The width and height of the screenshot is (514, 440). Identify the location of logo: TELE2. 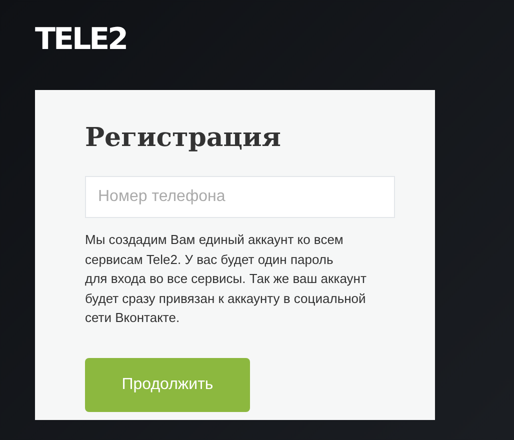
(80, 40).